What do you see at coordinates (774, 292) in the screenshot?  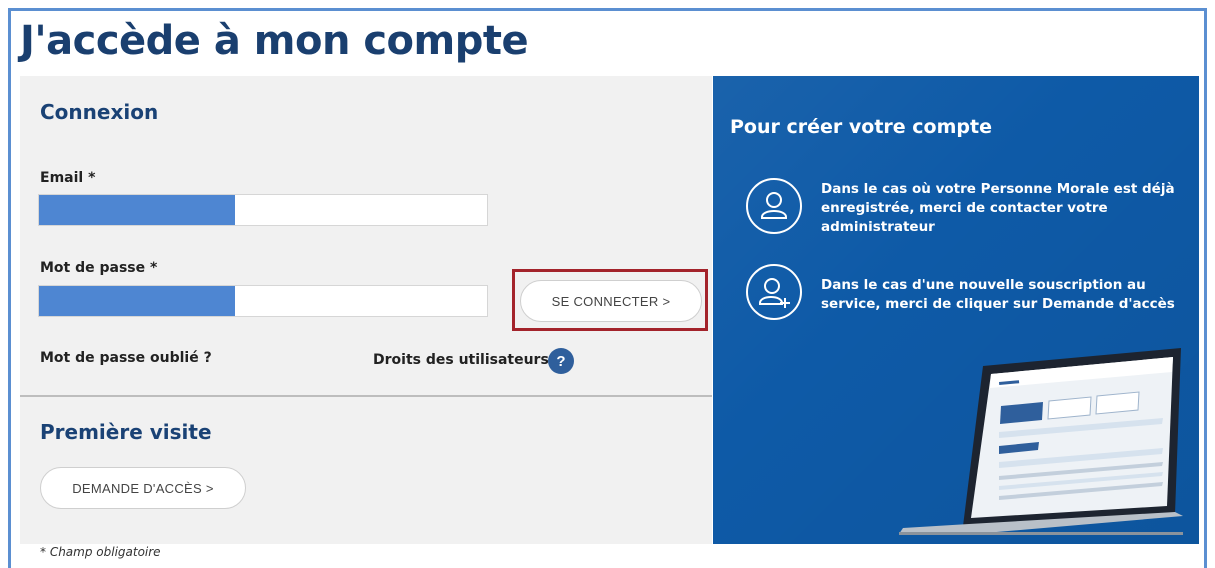 I see `user-add-icon` at bounding box center [774, 292].